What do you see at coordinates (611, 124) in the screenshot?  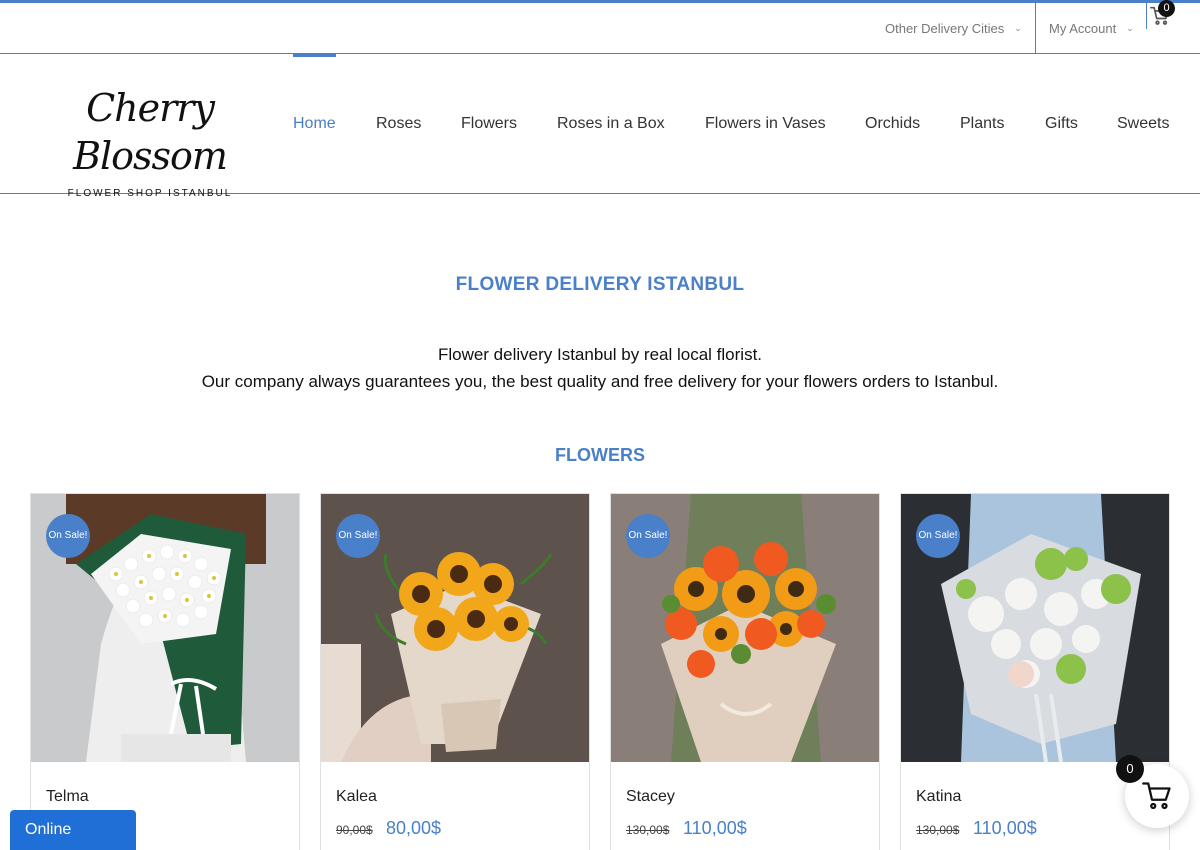 I see `nav-item-roses-in-a-box: Roses in a Box` at bounding box center [611, 124].